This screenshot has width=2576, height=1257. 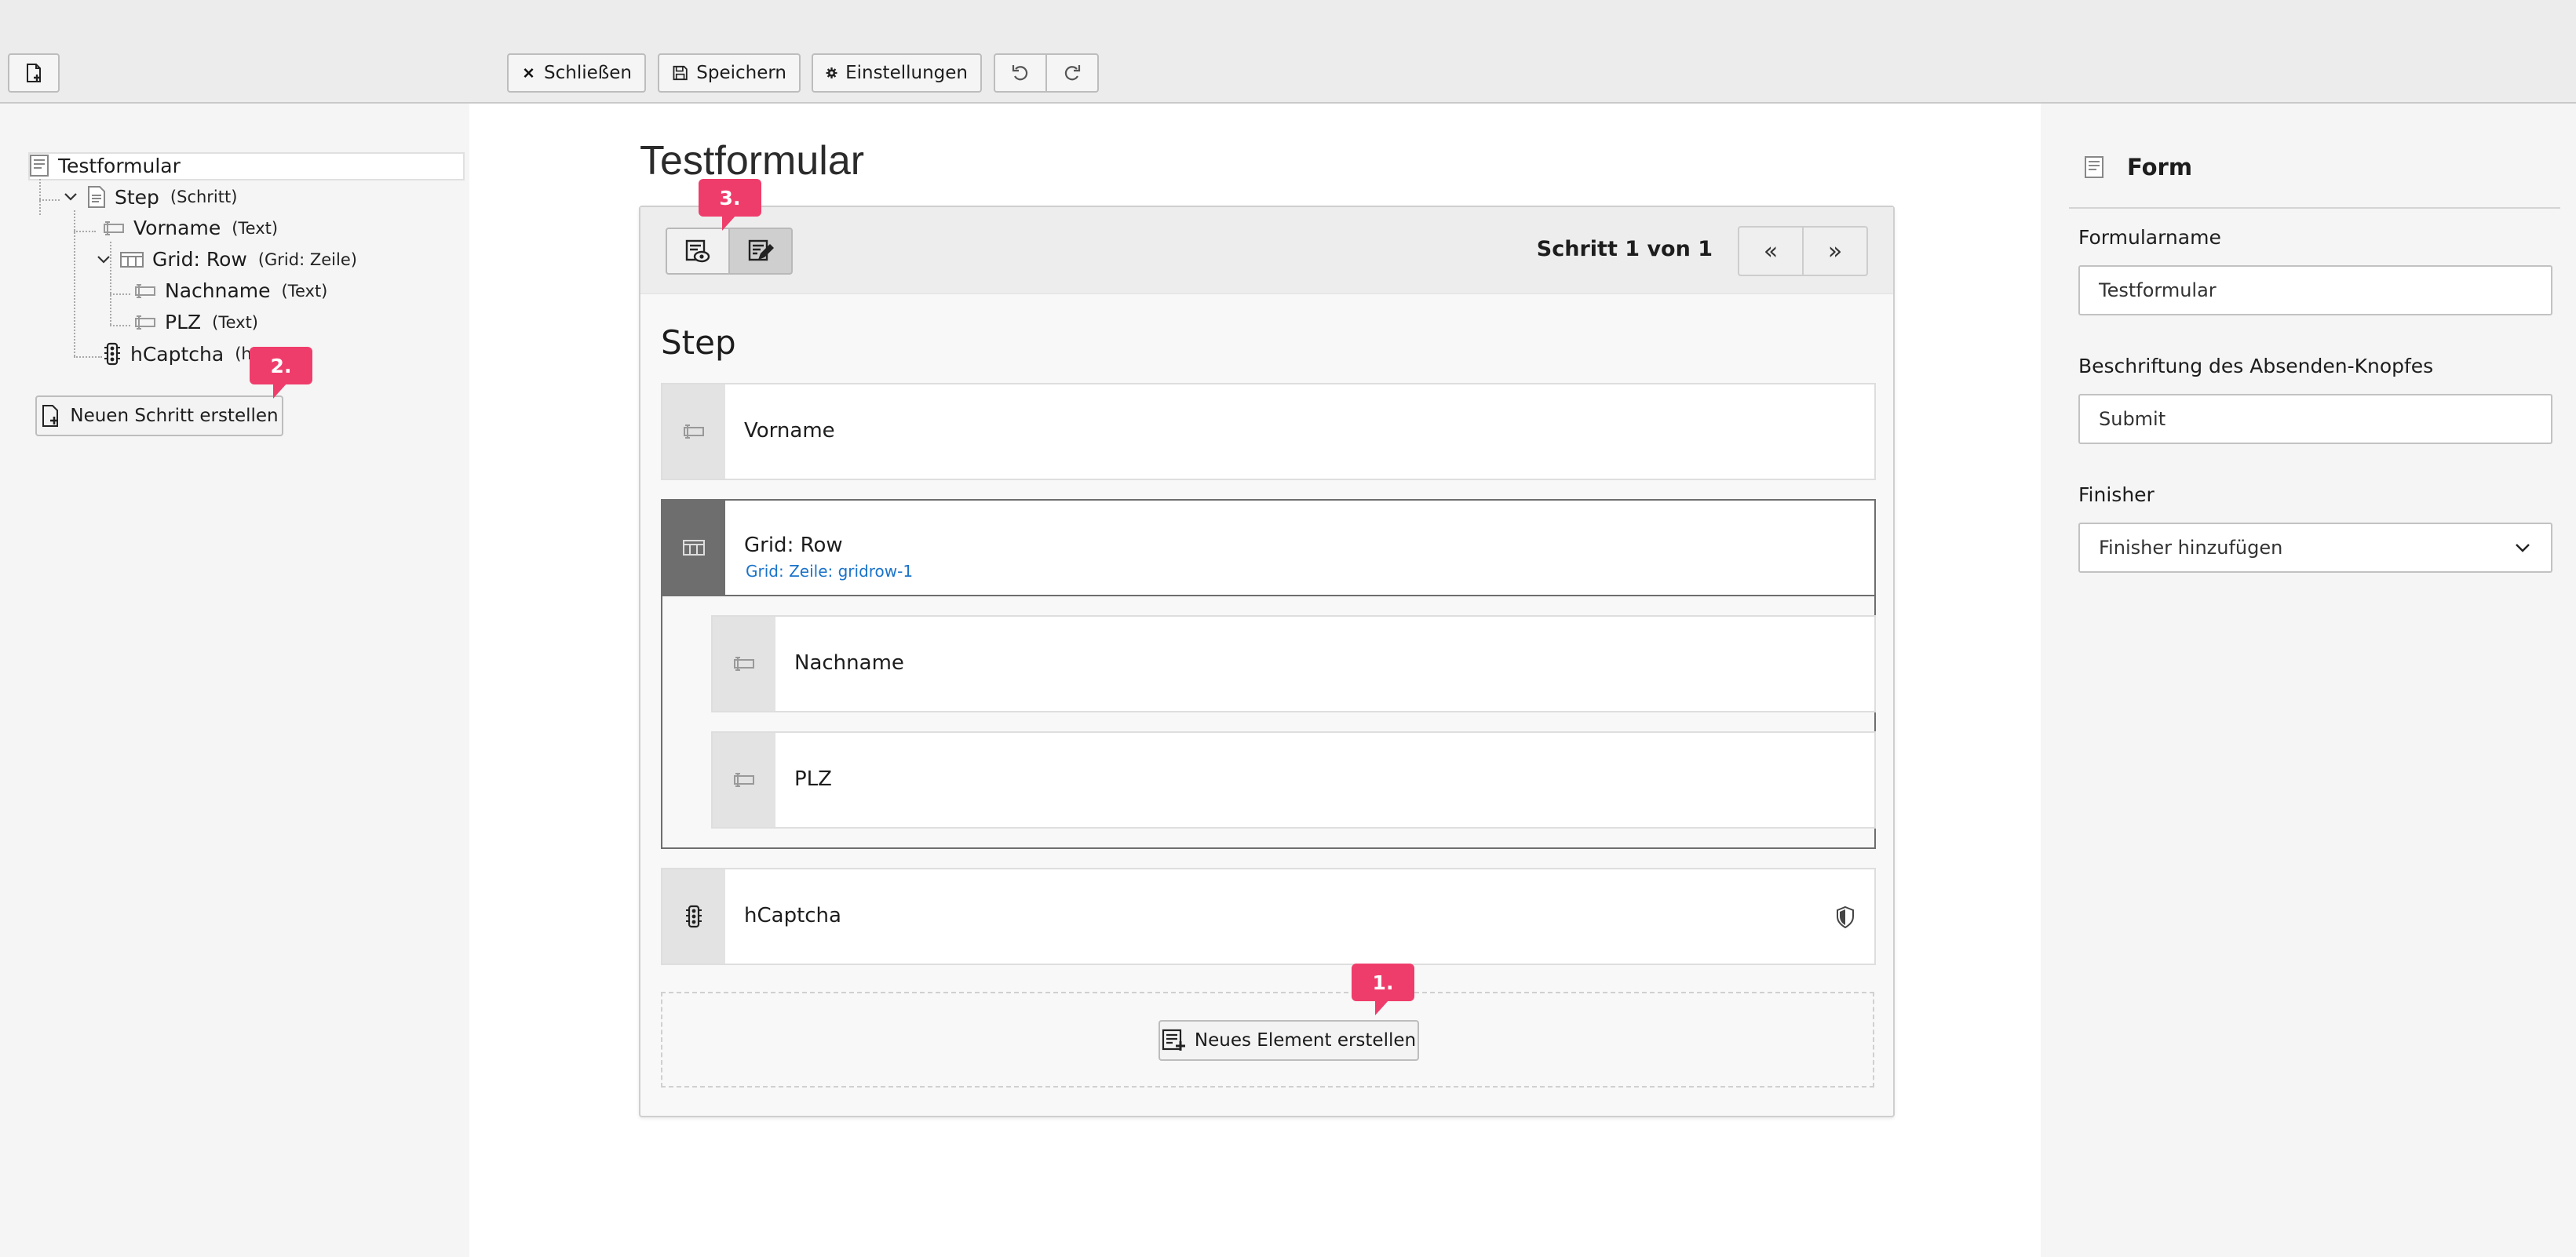 I want to click on element-label: PLZ, so click(x=813, y=779).